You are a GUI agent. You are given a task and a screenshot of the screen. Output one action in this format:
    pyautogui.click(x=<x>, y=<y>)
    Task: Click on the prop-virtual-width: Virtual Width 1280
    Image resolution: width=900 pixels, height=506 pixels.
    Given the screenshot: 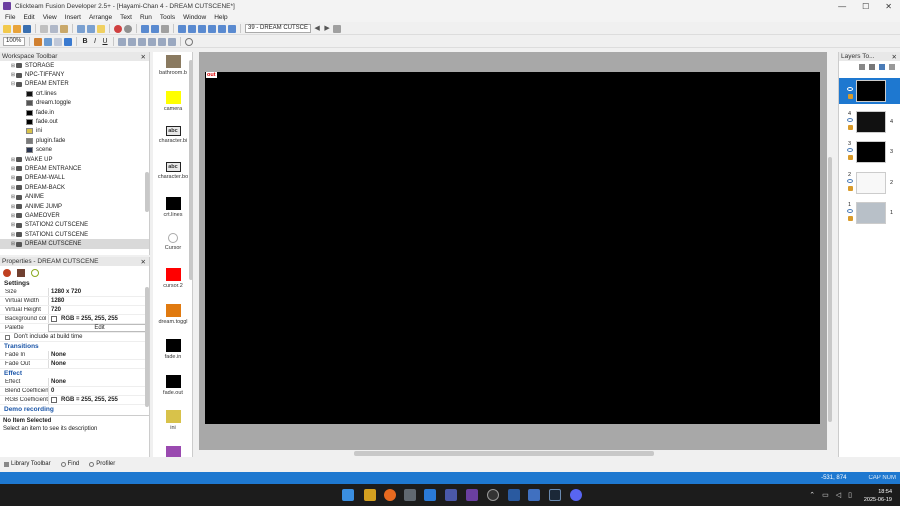 What is the action you would take?
    pyautogui.click(x=74, y=301)
    